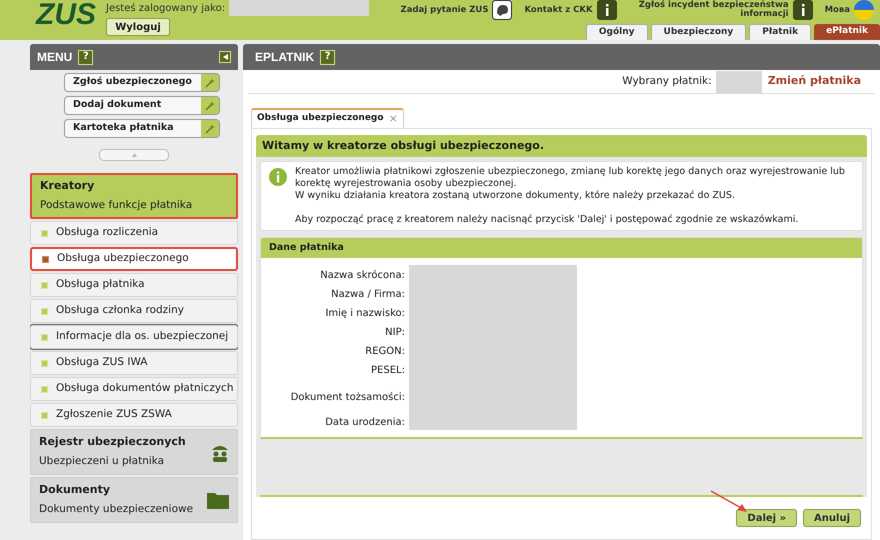 Image resolution: width=880 pixels, height=540 pixels. Describe the element at coordinates (284, 57) in the screenshot. I see `main-title: EPLATNIK` at that location.